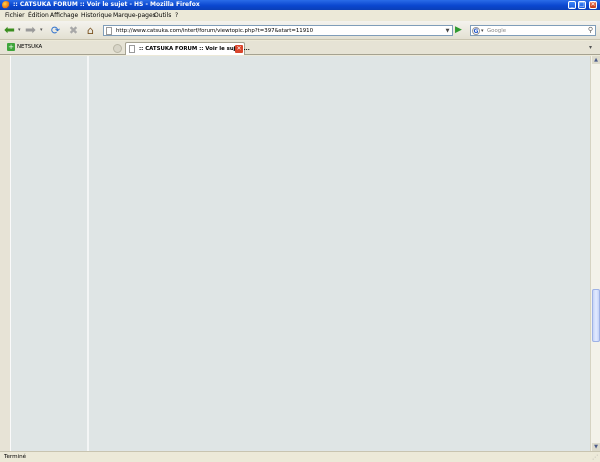 The image size is (600, 462). Describe the element at coordinates (447, 31) in the screenshot. I see `url-dropdown-icon: ▼` at that location.